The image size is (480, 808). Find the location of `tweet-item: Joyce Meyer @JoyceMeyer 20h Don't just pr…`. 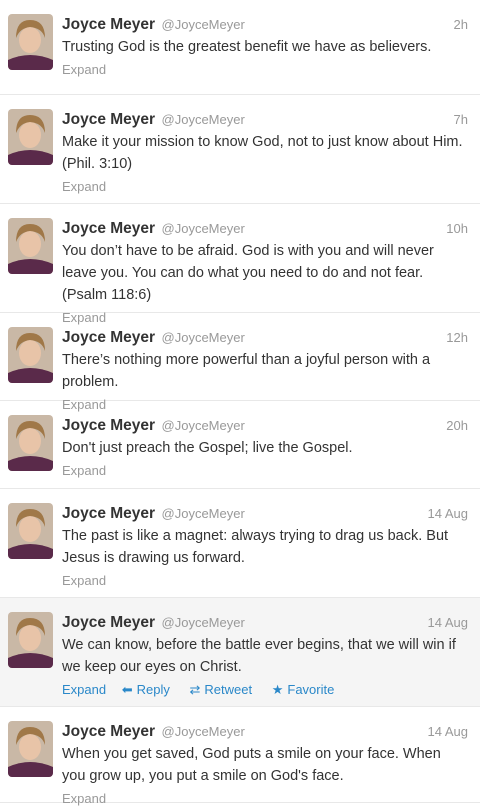

tweet-item: Joyce Meyer @JoyceMeyer 20h Don't just pr… is located at coordinates (240, 445).